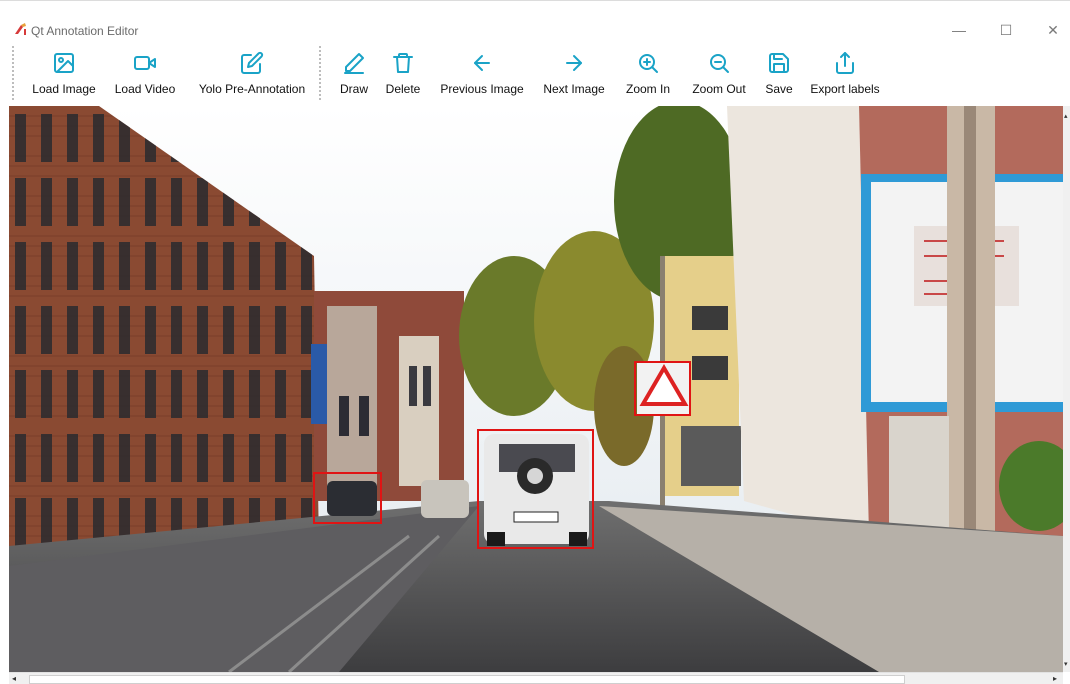  I want to click on arrow-right-icon, so click(574, 63).